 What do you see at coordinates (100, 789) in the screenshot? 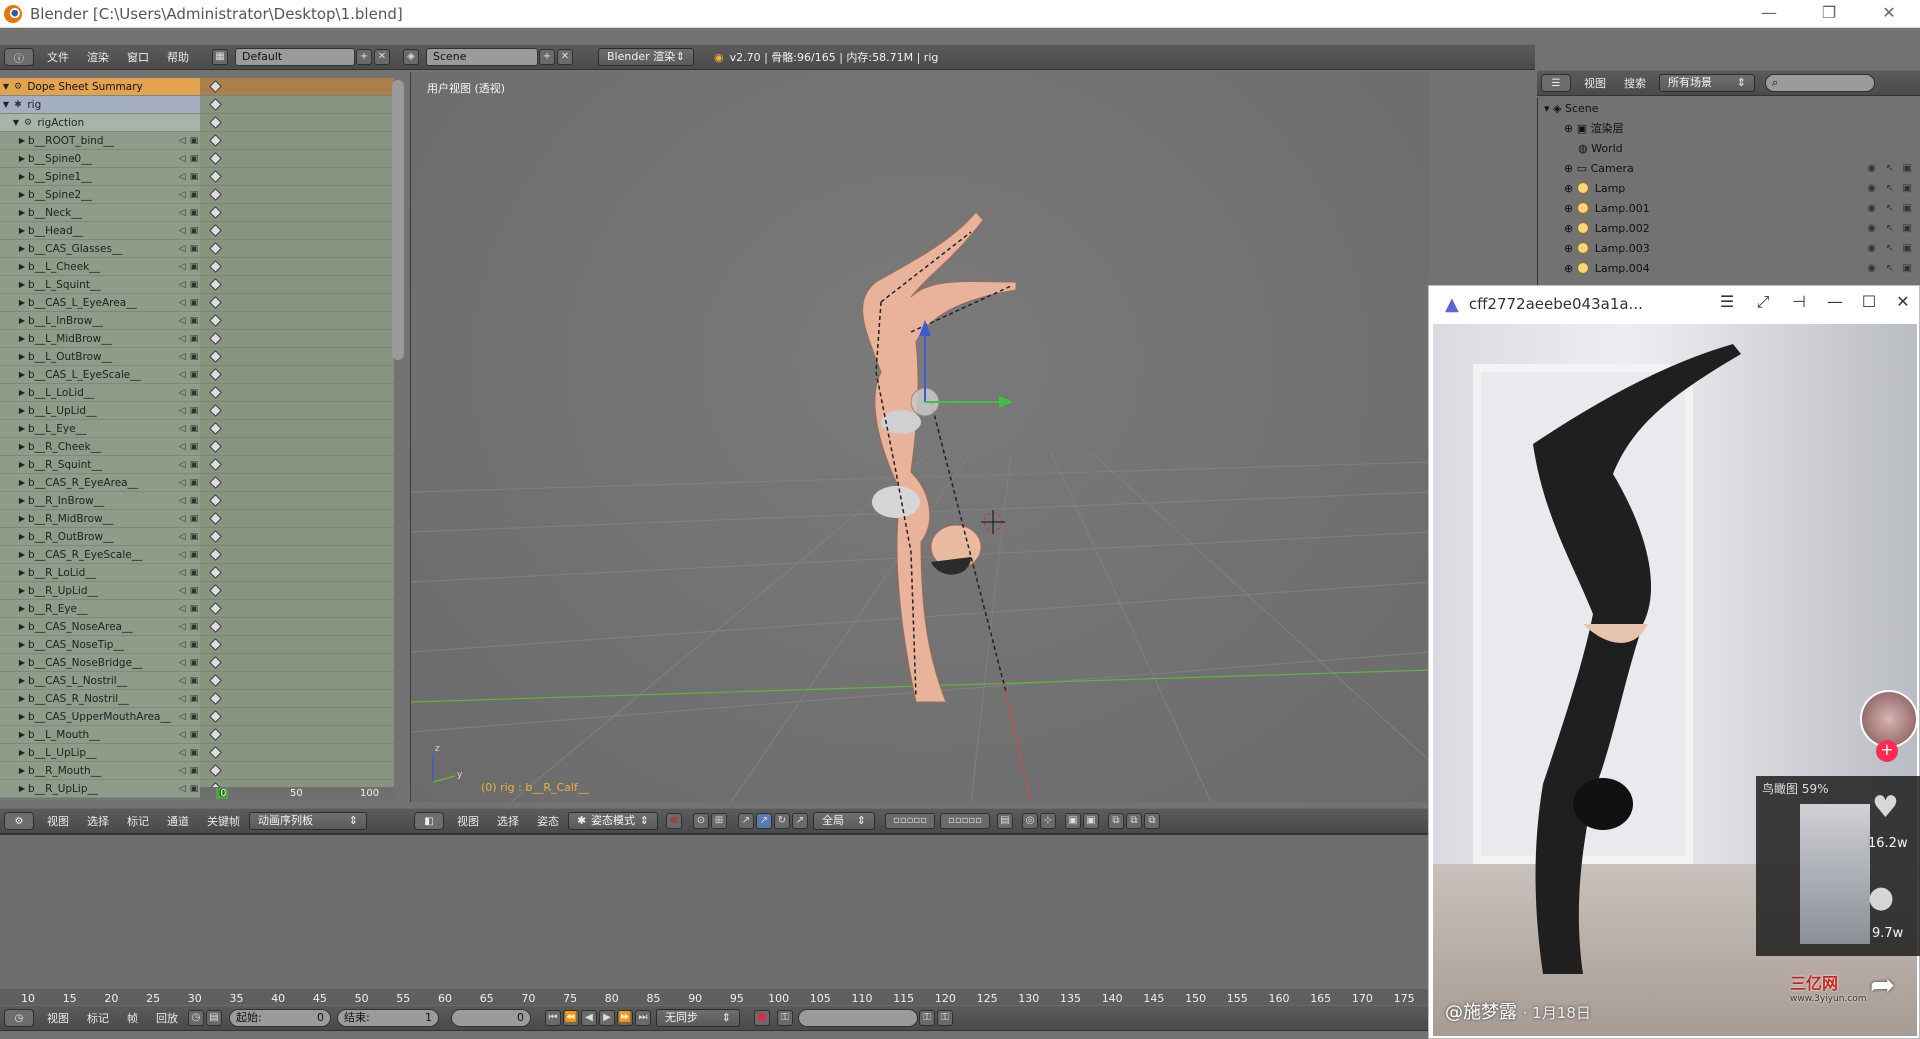
I see `dopesheet-channel-row: ▶ b__R_UpLip__ ◁ ▣` at bounding box center [100, 789].